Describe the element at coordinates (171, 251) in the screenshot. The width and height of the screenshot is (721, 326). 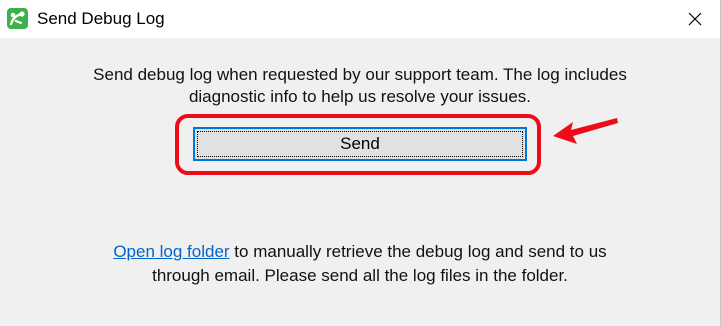
I see `open-log-folder-link: Open log folder` at that location.